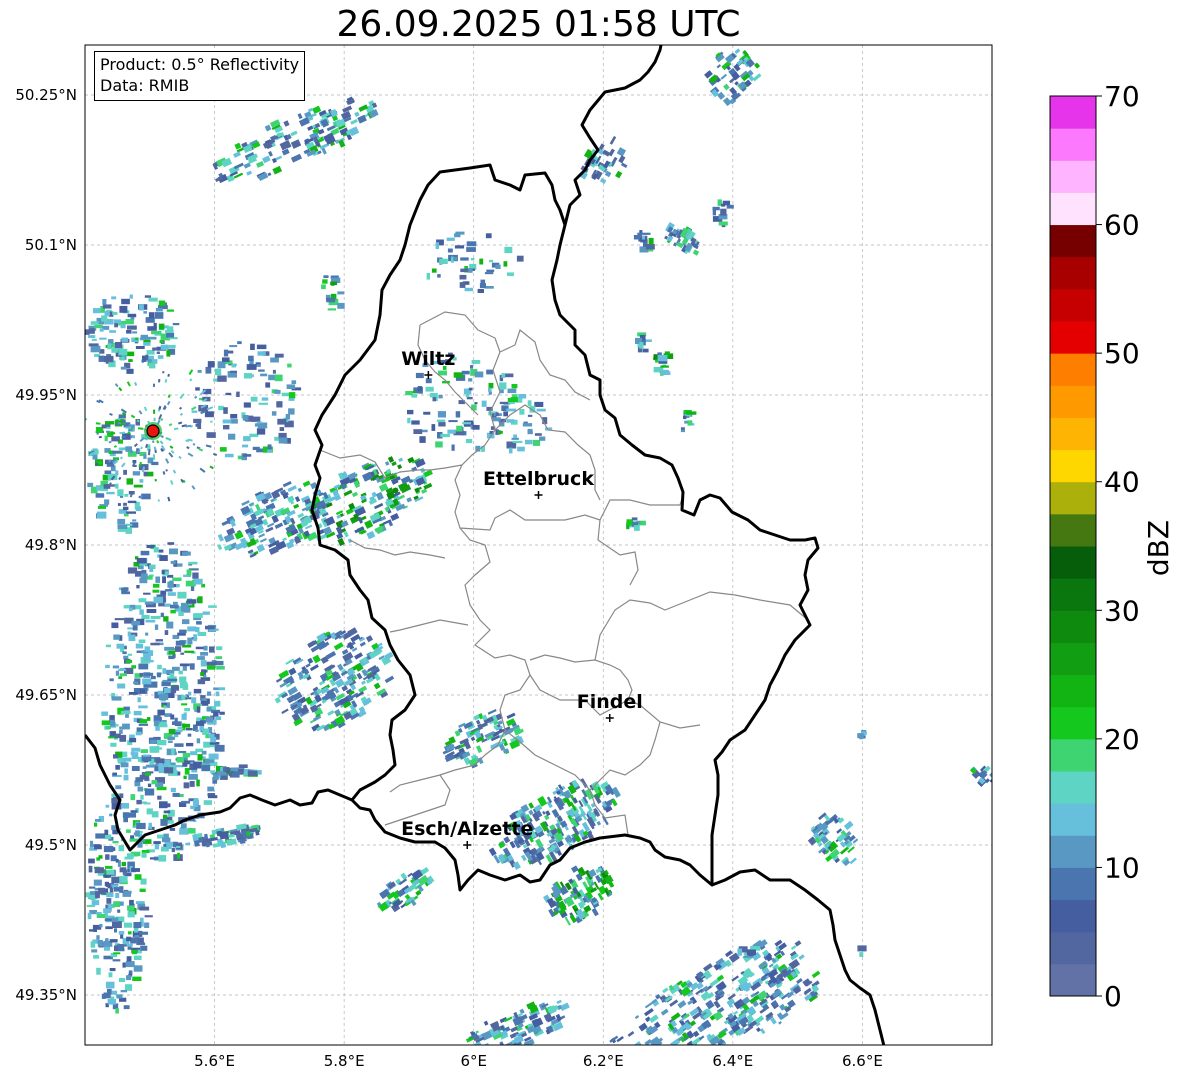 The image size is (1184, 1081). What do you see at coordinates (428, 359) in the screenshot?
I see `city-label: Wiltz` at bounding box center [428, 359].